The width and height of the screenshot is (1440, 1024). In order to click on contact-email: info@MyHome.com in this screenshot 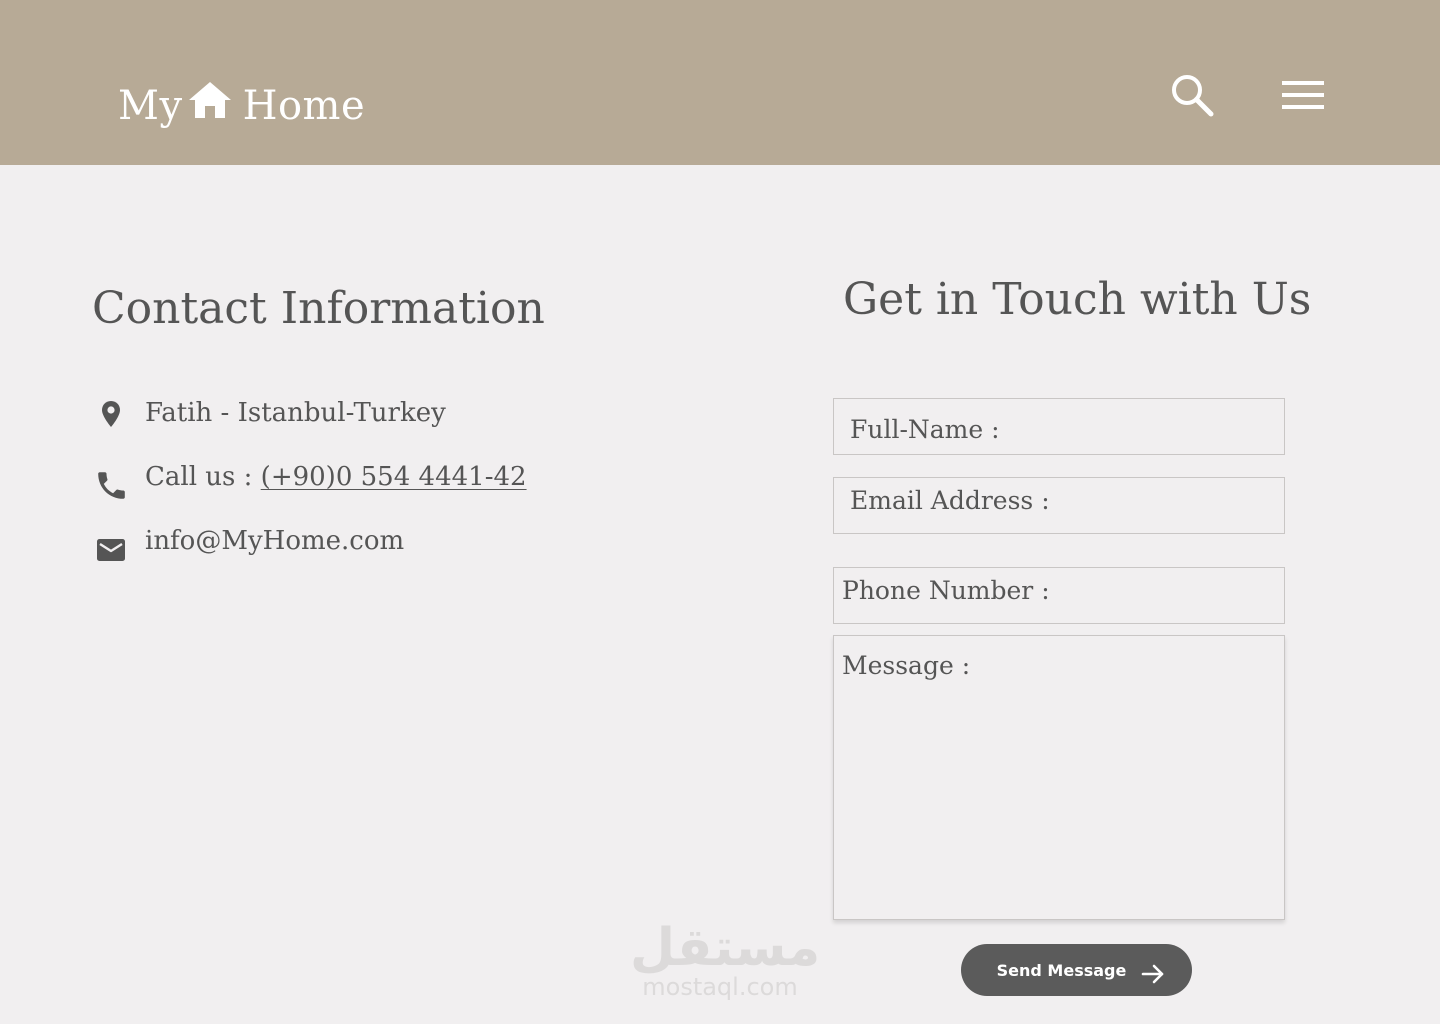, I will do `click(249, 546)`.